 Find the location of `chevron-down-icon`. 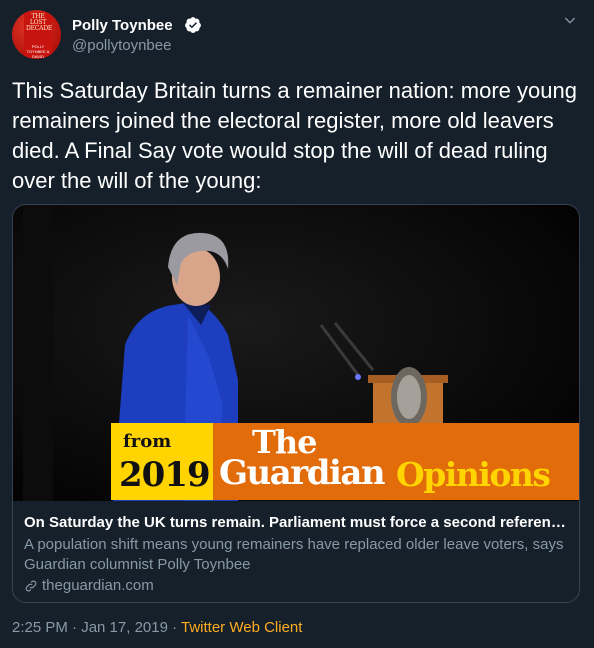

chevron-down-icon is located at coordinates (570, 20).